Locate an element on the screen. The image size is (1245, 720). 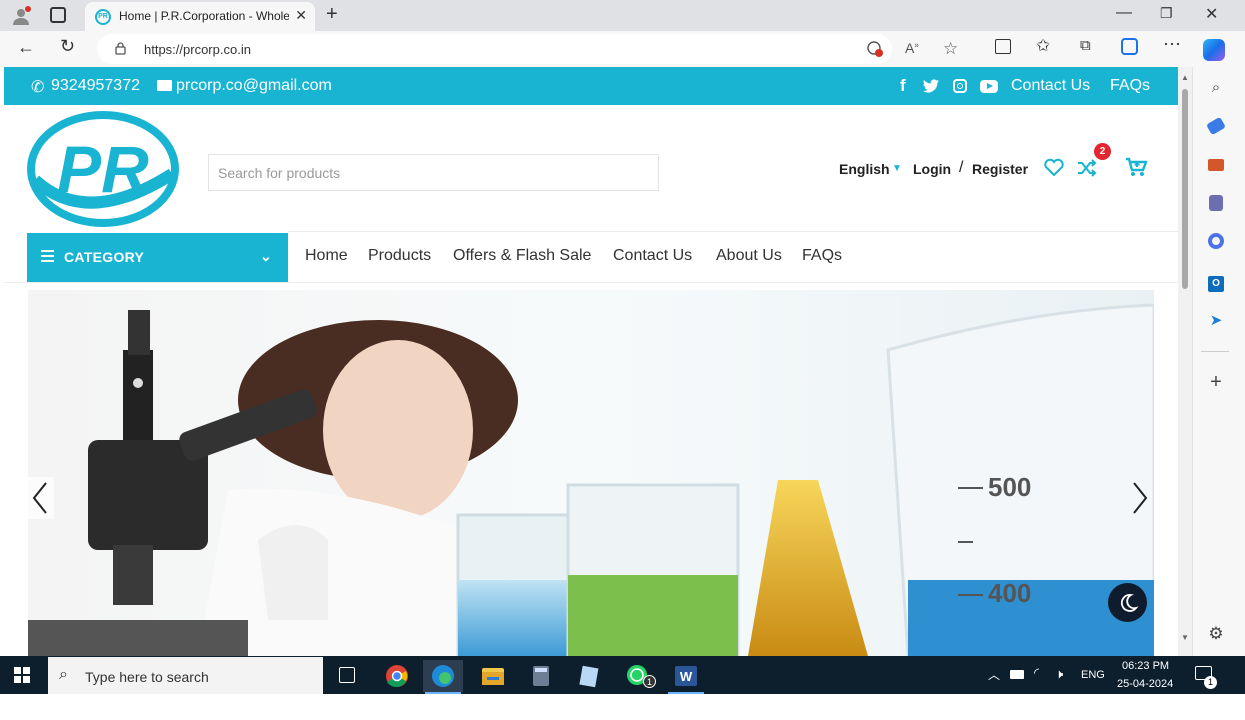
svg-text: W is located at coordinates (686, 676).